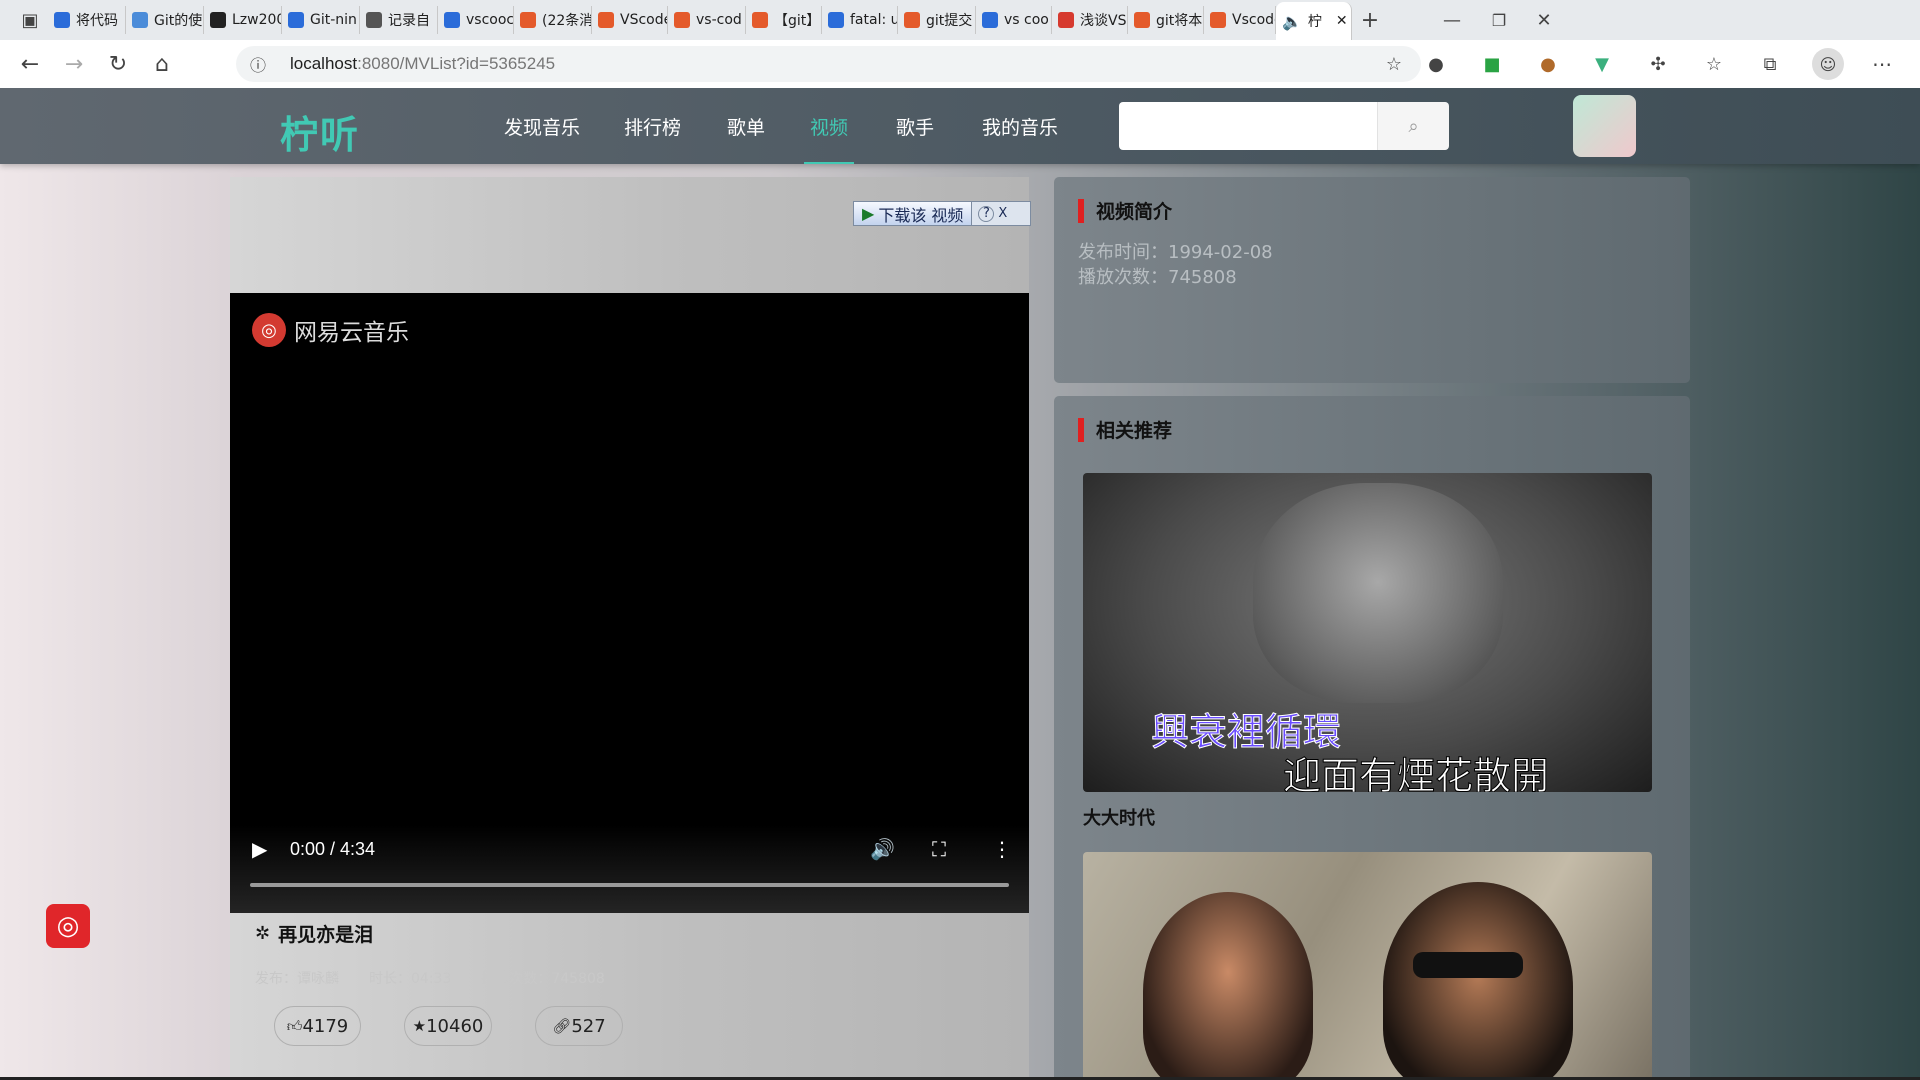  What do you see at coordinates (351, 333) in the screenshot?
I see `watermark-text: 网易云音乐` at bounding box center [351, 333].